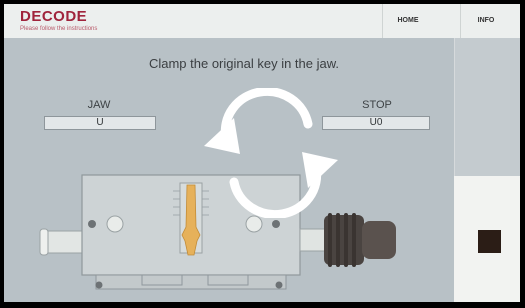  Describe the element at coordinates (99, 105) in the screenshot. I see `jaw-label: JAW` at that location.